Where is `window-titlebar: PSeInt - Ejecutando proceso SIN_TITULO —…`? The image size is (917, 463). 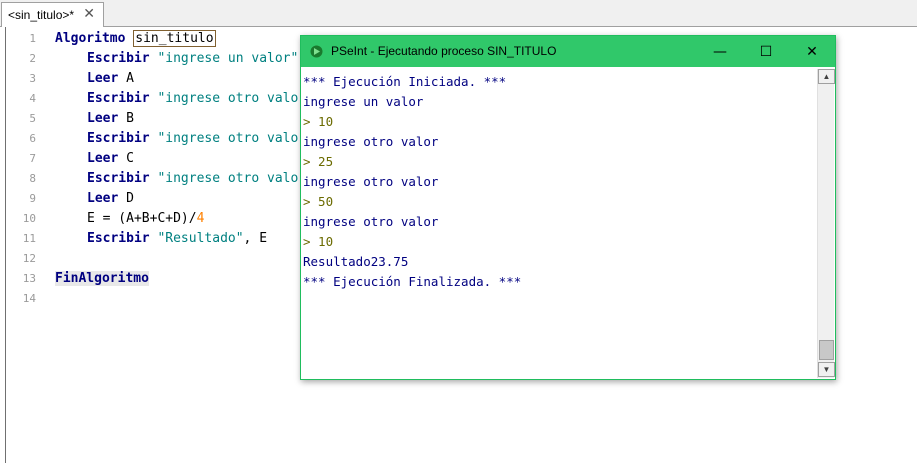
window-titlebar: PSeInt - Ejecutando proceso SIN_TITULO —… is located at coordinates (568, 51).